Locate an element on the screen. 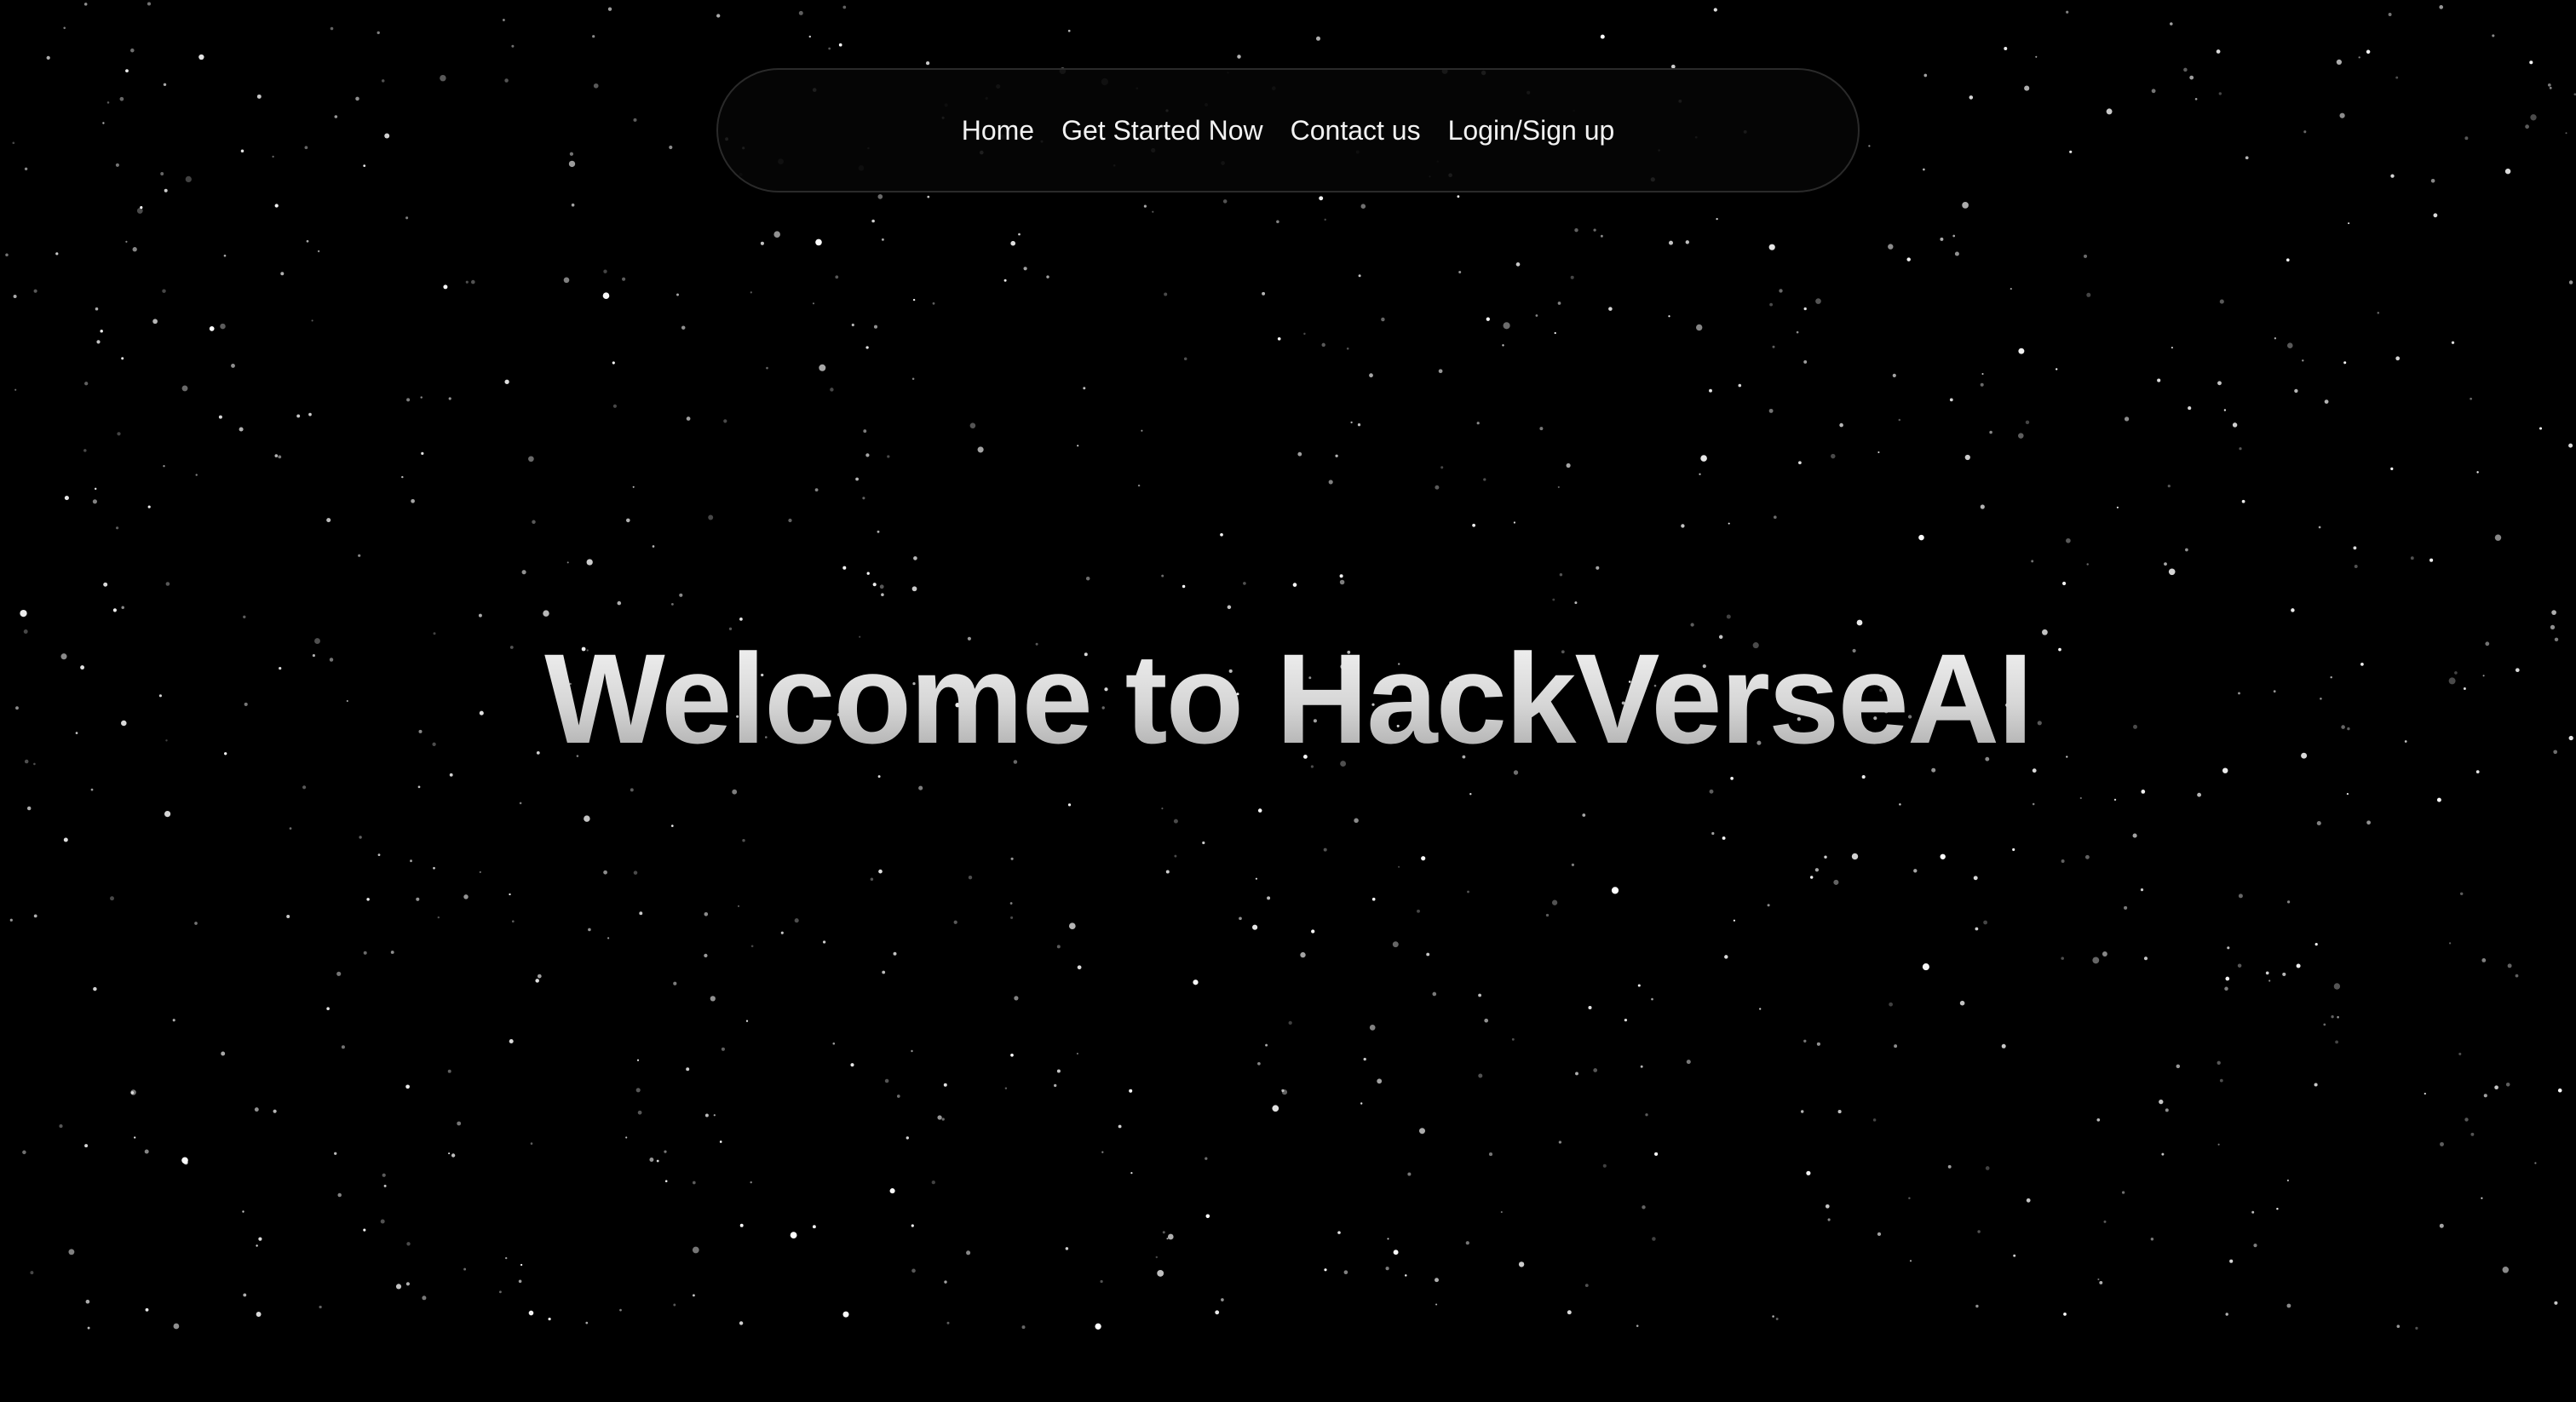 The height and width of the screenshot is (1402, 2576). nav-contact-link: Contact us is located at coordinates (1356, 131).